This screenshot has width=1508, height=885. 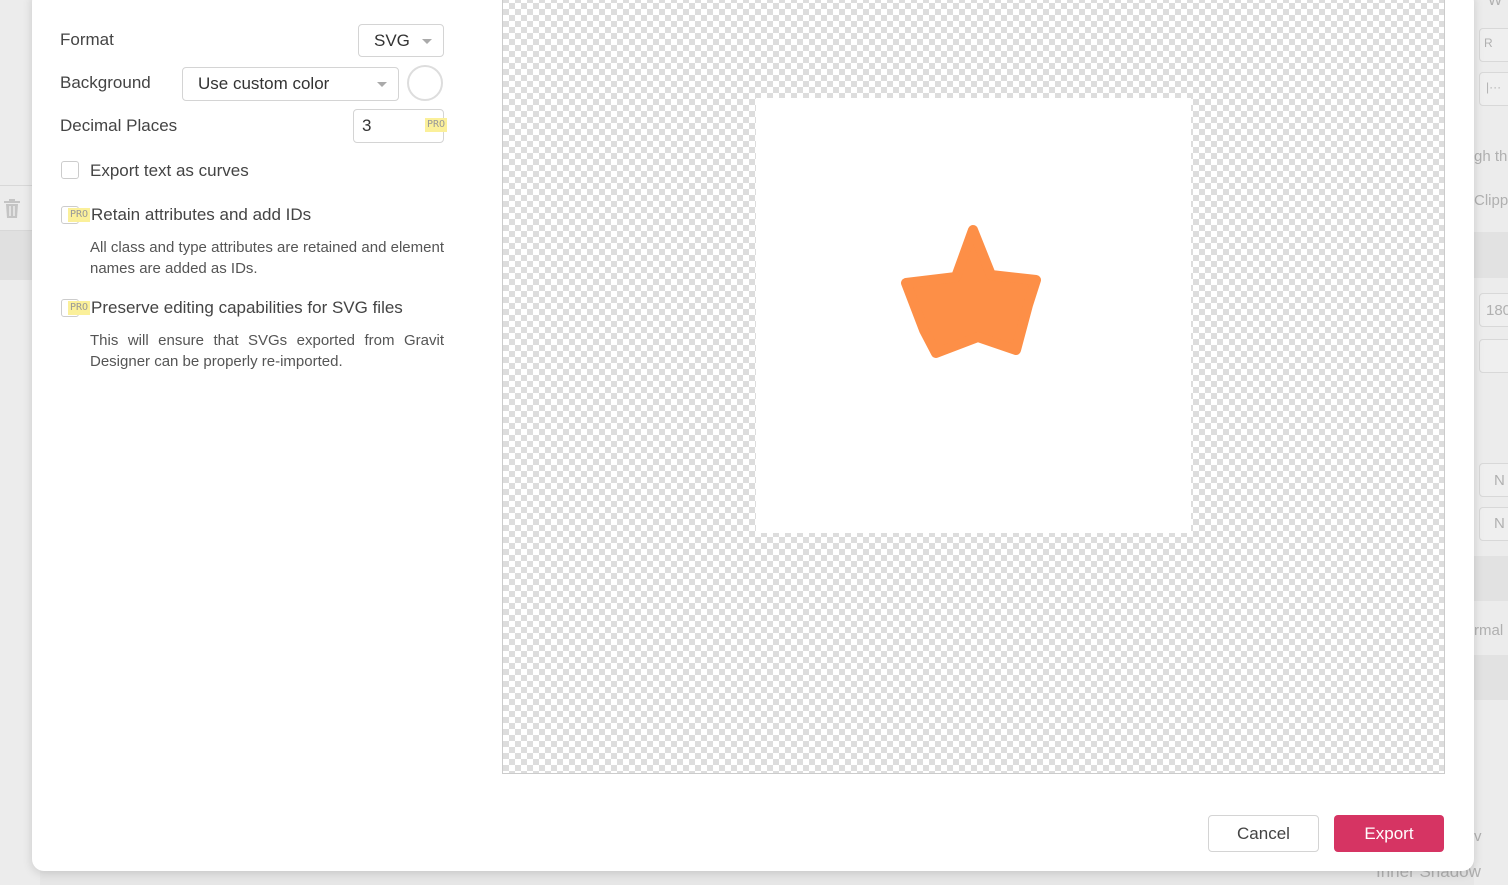 What do you see at coordinates (105, 82) in the screenshot?
I see `background-label: Background` at bounding box center [105, 82].